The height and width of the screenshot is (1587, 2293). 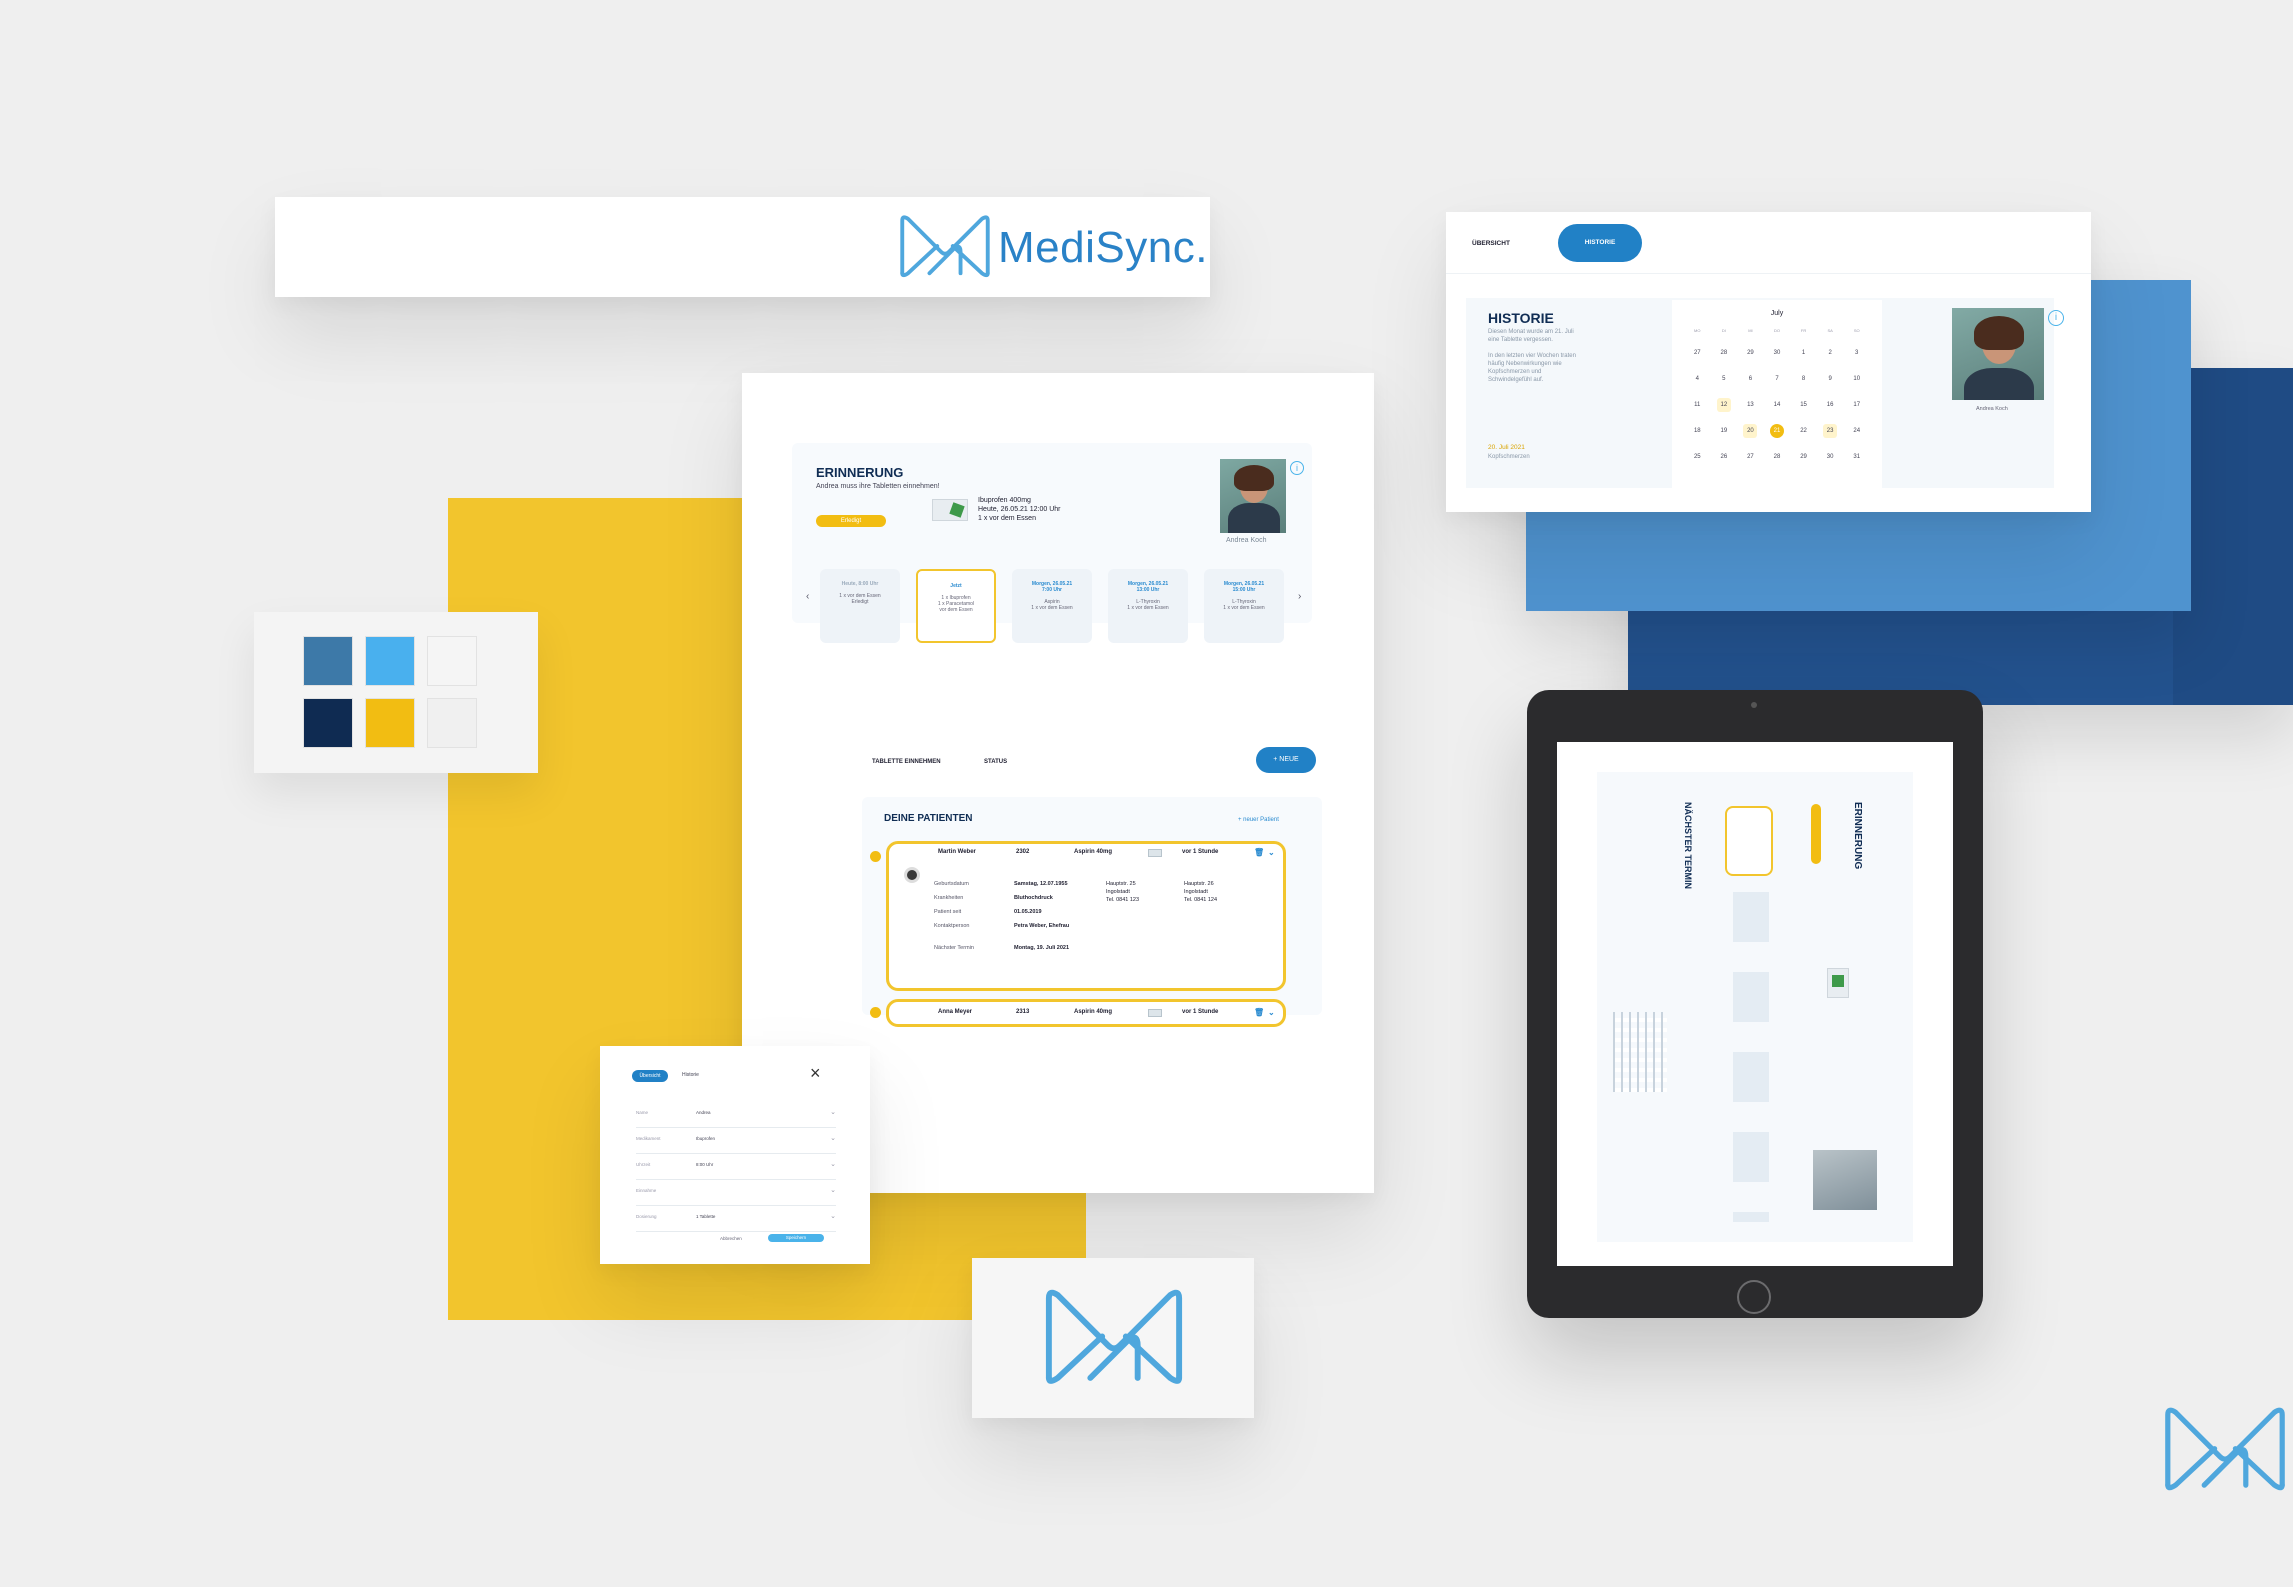 What do you see at coordinates (452, 723) in the screenshot?
I see `palette-swatch` at bounding box center [452, 723].